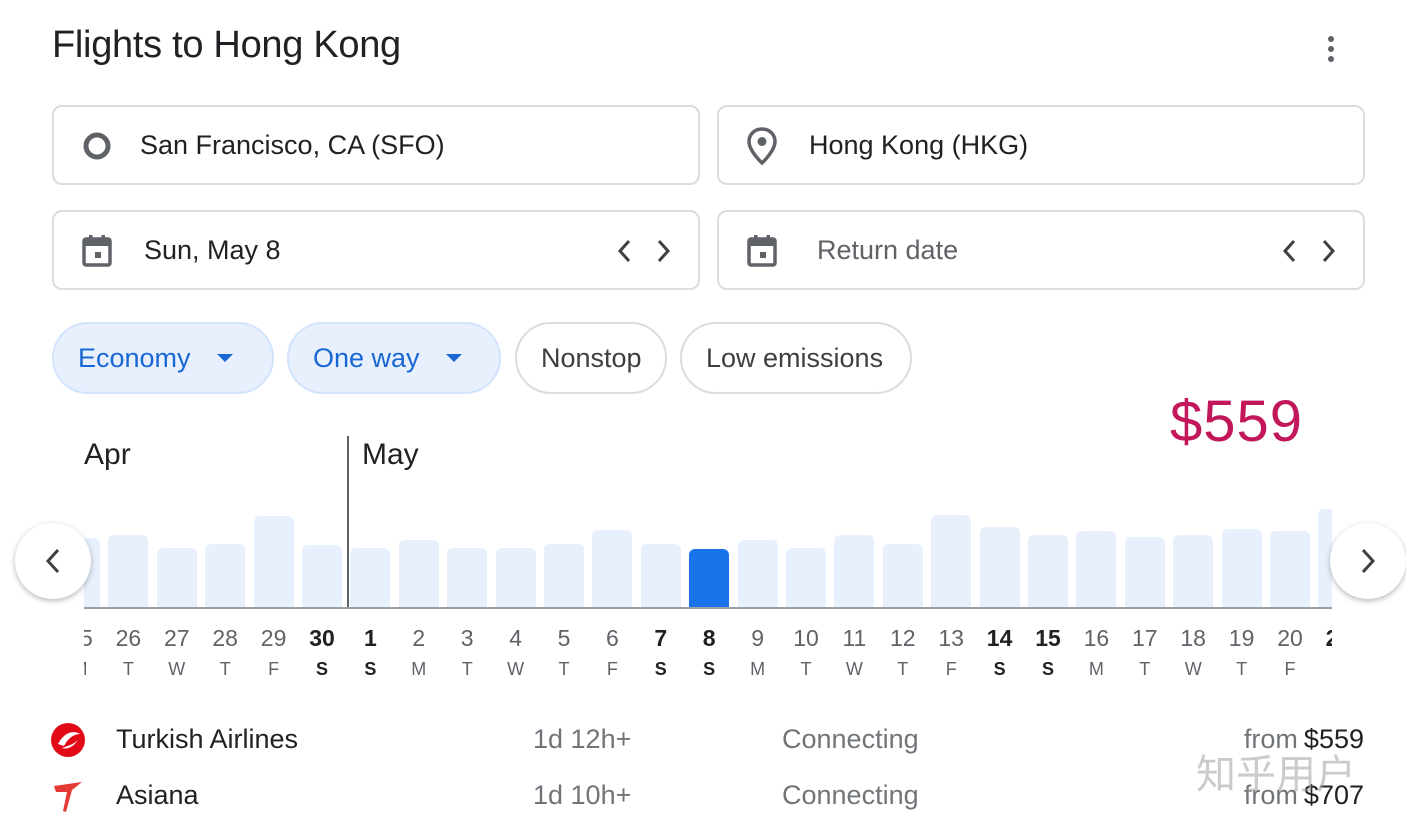  I want to click on date-tick-day: 26, so click(128, 638).